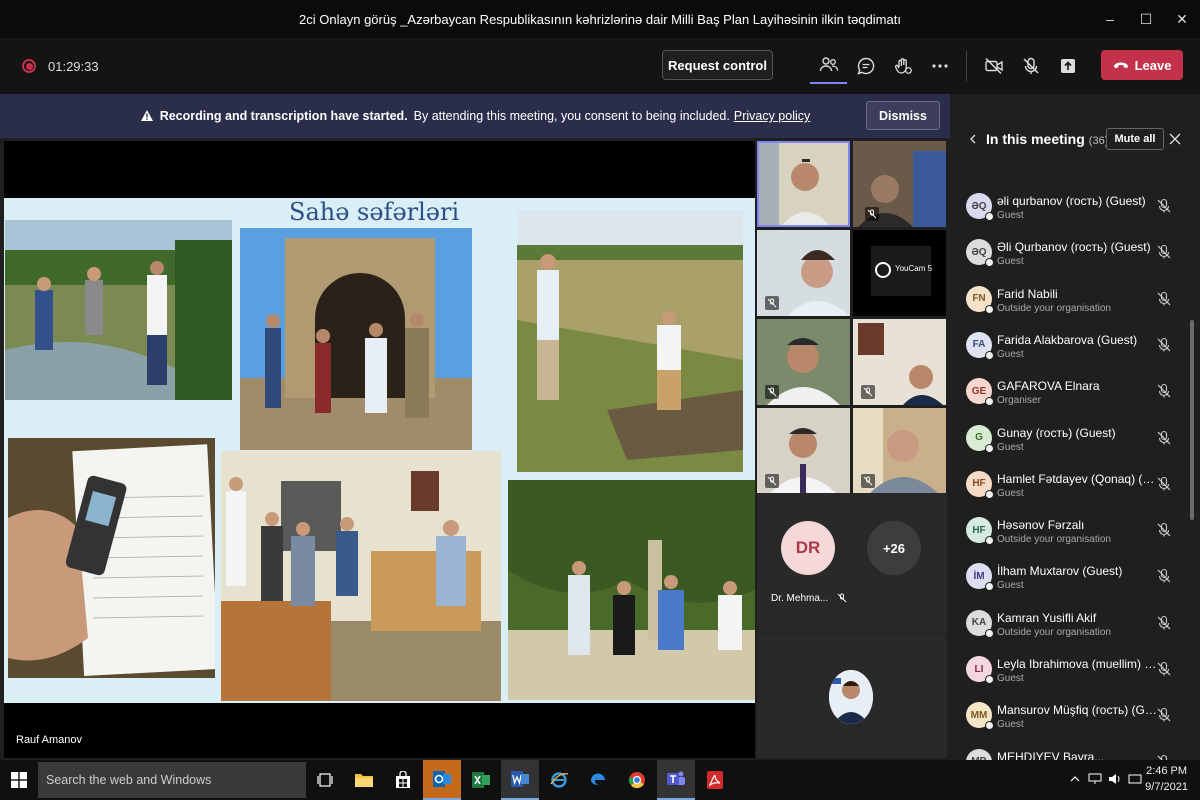 This screenshot has width=1200, height=800. What do you see at coordinates (715, 780) in the screenshot?
I see `acrobat-button` at bounding box center [715, 780].